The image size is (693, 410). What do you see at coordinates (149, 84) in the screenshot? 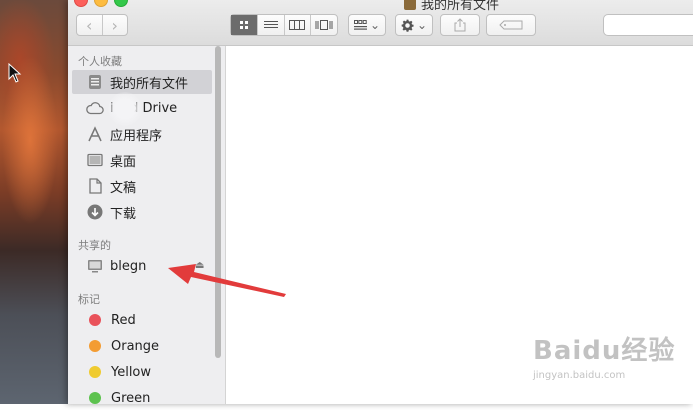
I see `sidebar-item-label: 我的所有文件` at bounding box center [149, 84].